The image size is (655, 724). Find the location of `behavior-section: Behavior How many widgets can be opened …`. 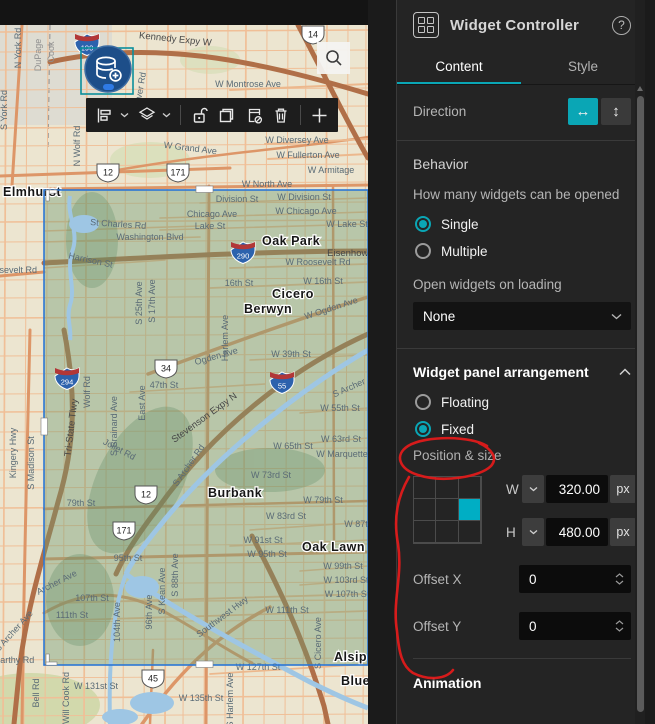

behavior-section: Behavior How many widgets can be opened … is located at coordinates (521, 235).